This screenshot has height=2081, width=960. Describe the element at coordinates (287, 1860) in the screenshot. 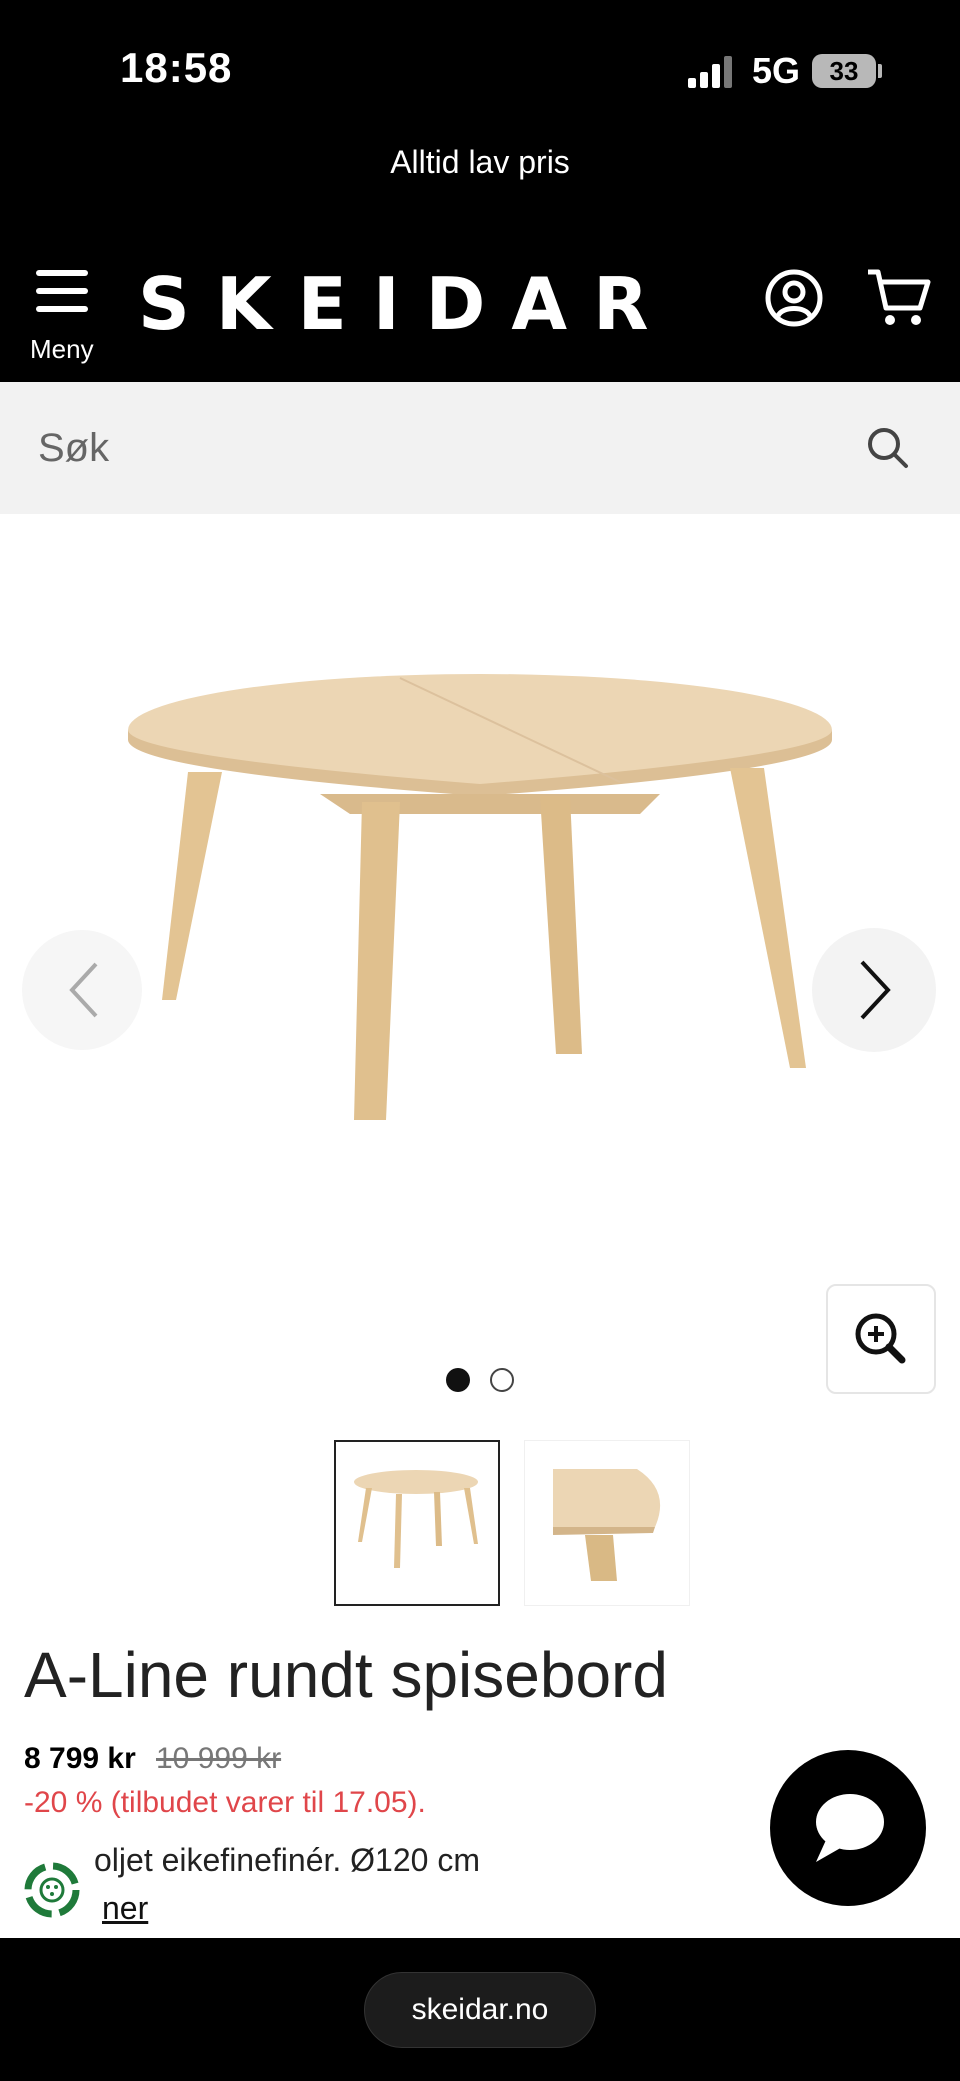

I see `description-text: oljet eikefinefinér. Ø120 cm` at that location.